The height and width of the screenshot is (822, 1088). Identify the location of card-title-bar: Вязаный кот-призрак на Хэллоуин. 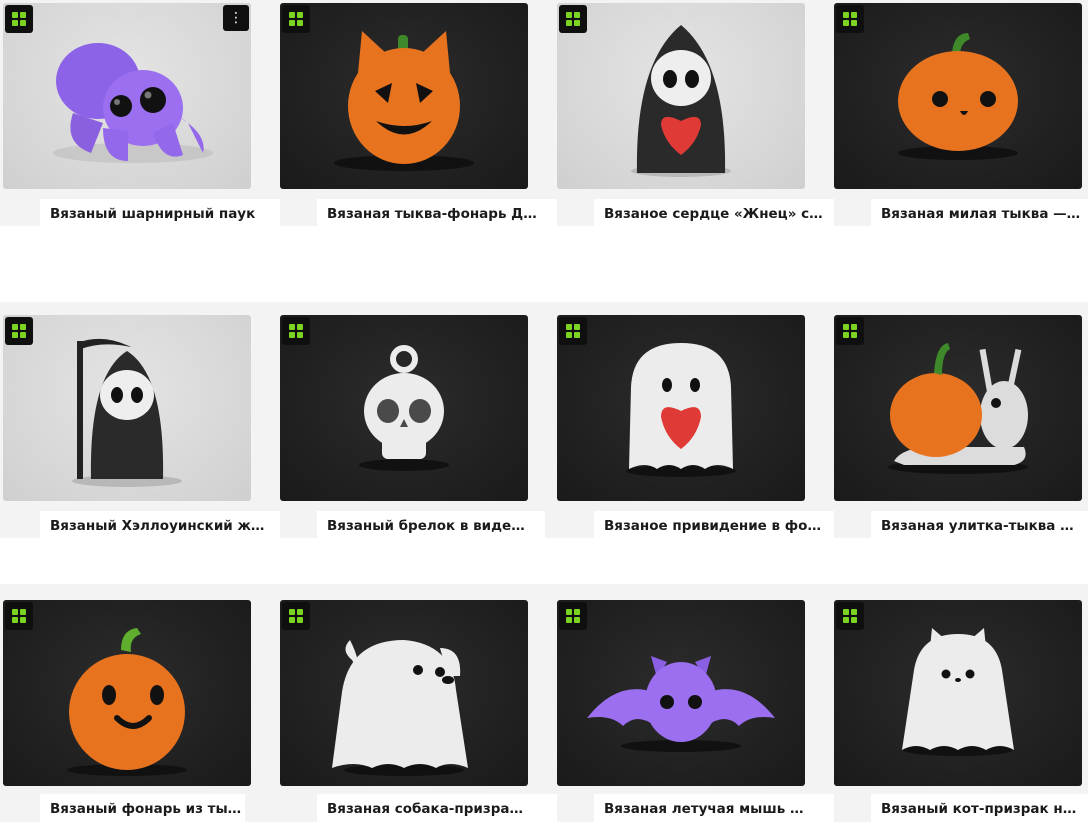
(979, 808).